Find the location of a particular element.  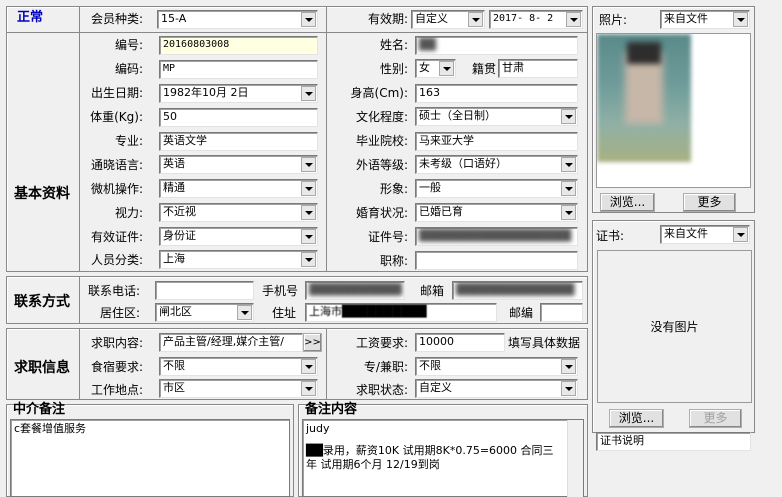

no-image-text: 没有图片 is located at coordinates (674, 327).